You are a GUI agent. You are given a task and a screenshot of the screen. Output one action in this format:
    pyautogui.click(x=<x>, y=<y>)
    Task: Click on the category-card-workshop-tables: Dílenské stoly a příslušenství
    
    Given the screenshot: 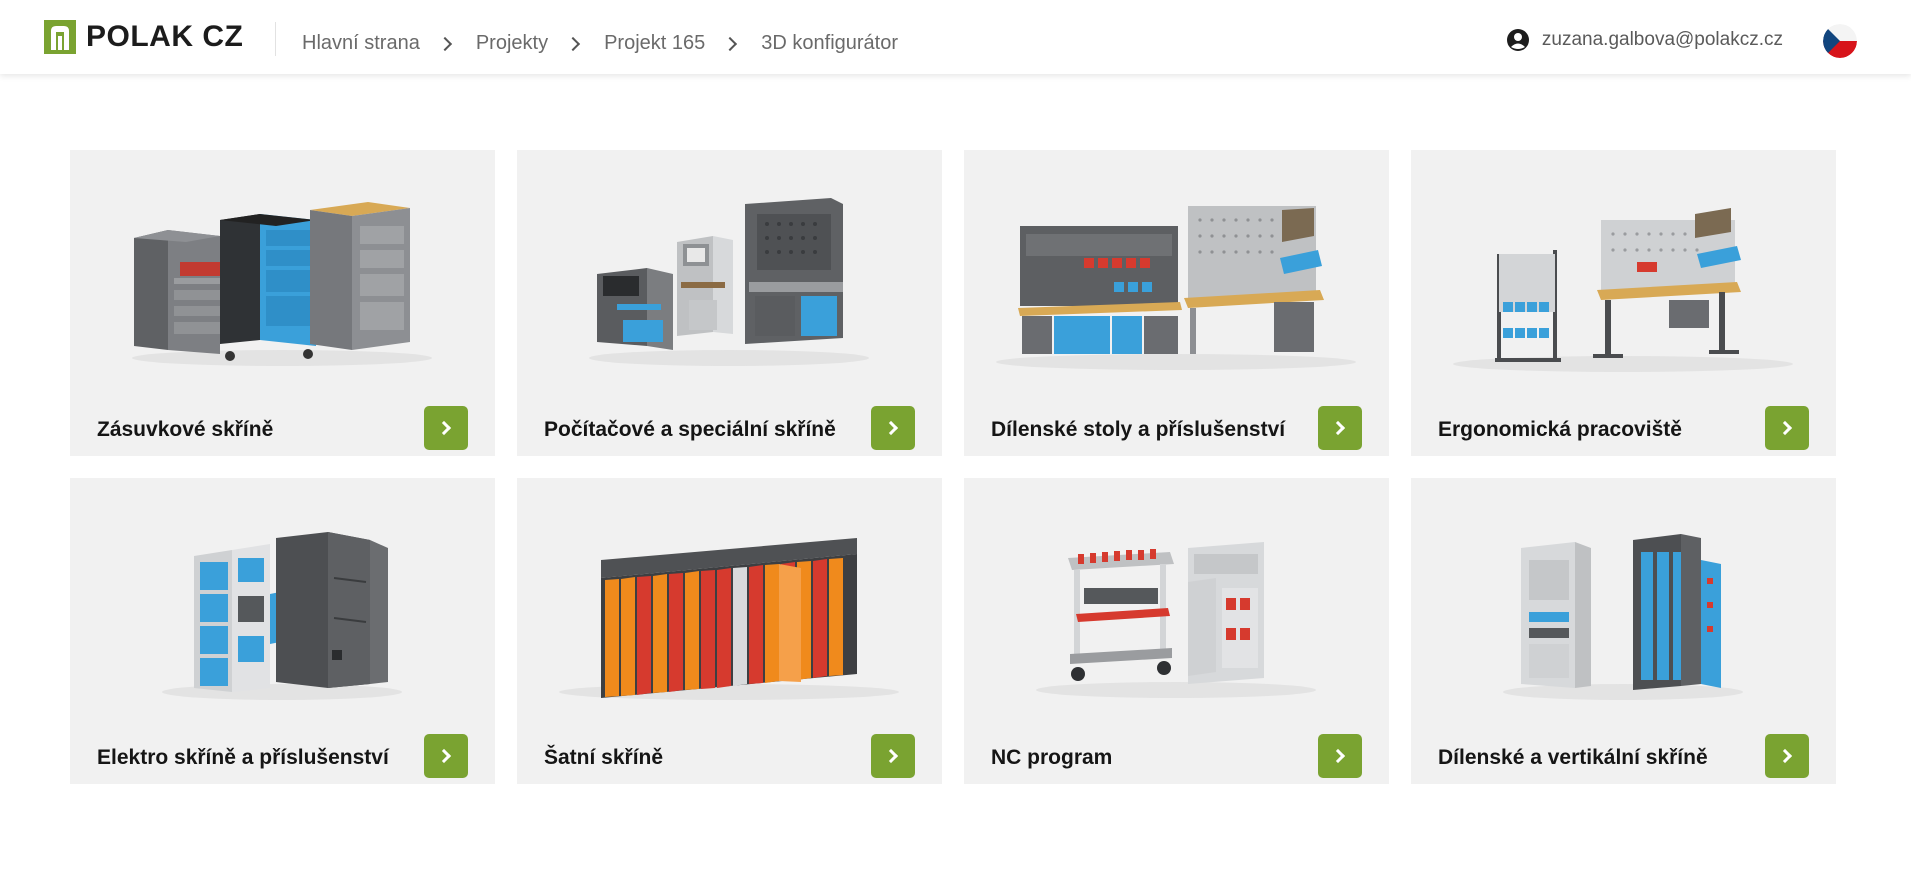 What is the action you would take?
    pyautogui.click(x=1176, y=303)
    